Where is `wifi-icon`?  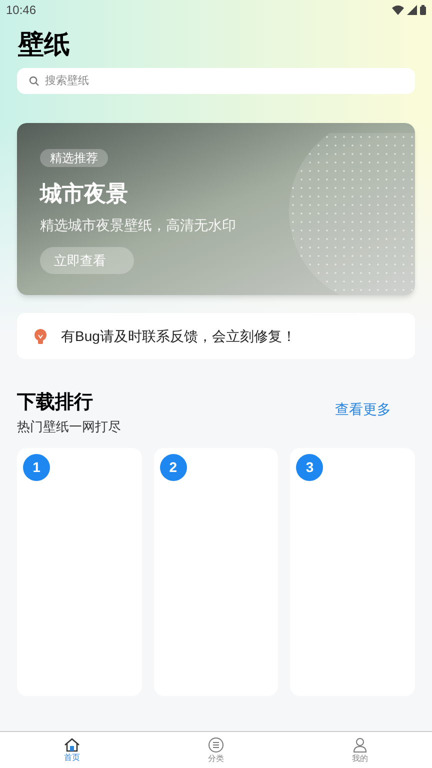
wifi-icon is located at coordinates (398, 10).